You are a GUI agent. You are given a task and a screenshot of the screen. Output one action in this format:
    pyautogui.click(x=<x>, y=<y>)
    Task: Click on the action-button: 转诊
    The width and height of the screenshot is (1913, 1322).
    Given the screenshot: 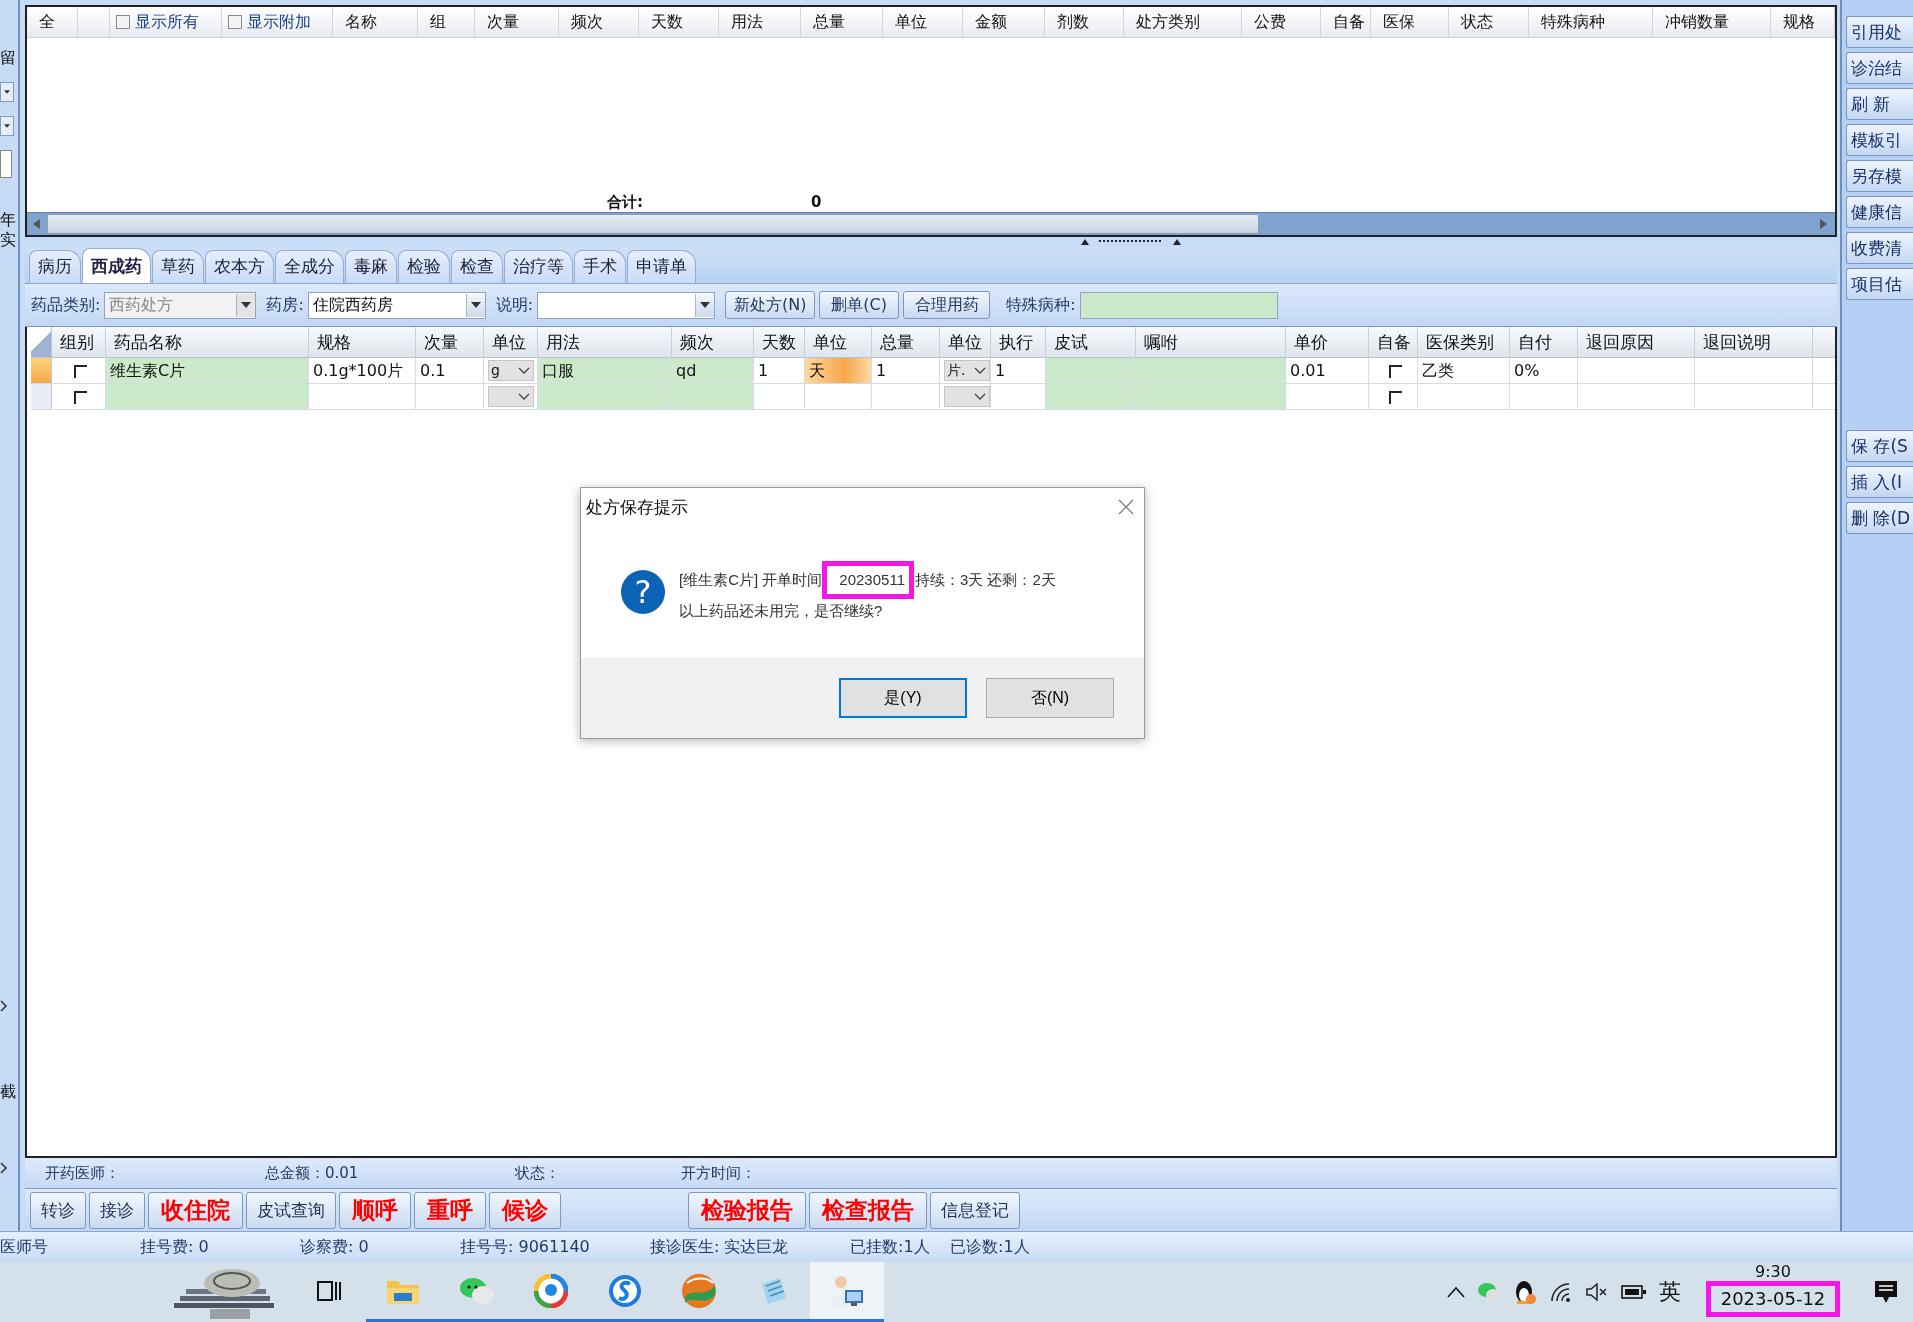 What is the action you would take?
    pyautogui.click(x=58, y=1210)
    